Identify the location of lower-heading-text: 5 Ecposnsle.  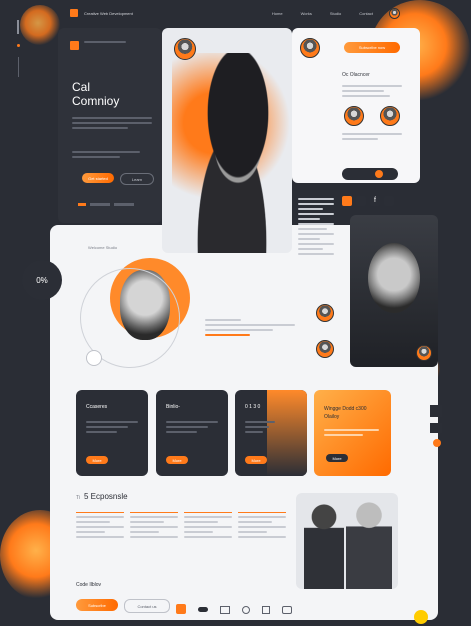
(105, 496).